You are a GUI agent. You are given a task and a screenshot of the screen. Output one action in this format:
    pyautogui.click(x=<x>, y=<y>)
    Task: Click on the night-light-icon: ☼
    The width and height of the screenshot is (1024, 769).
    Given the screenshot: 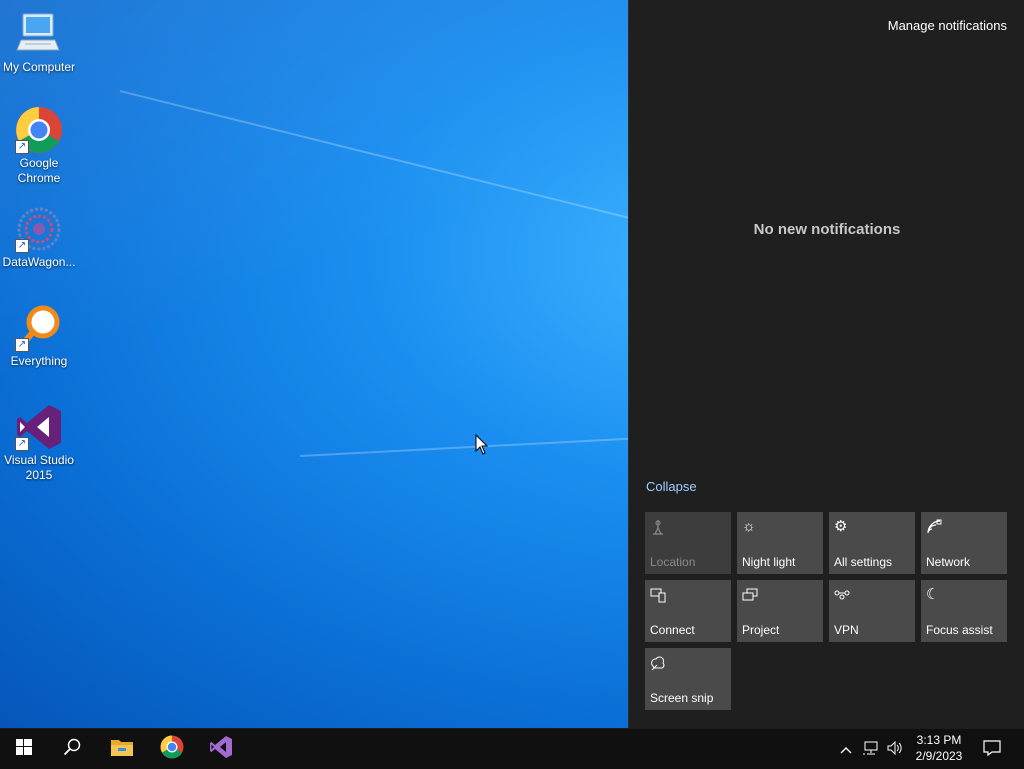 What is the action you would take?
    pyautogui.click(x=749, y=526)
    